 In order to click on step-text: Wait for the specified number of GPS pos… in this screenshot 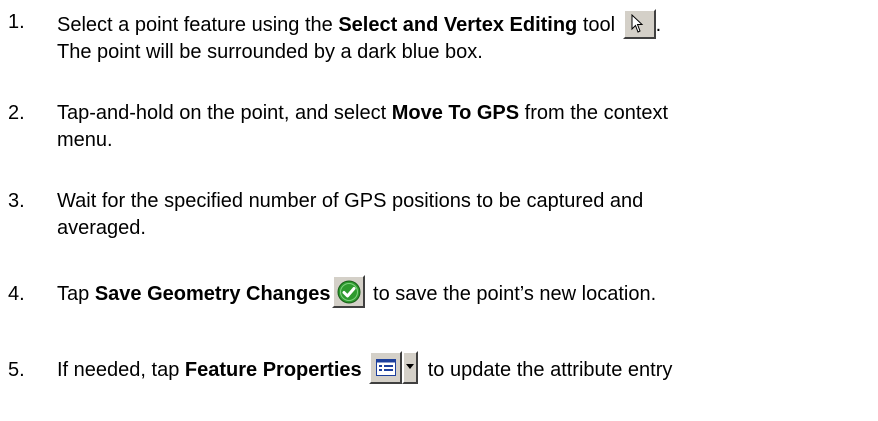, I will do `click(350, 214)`.